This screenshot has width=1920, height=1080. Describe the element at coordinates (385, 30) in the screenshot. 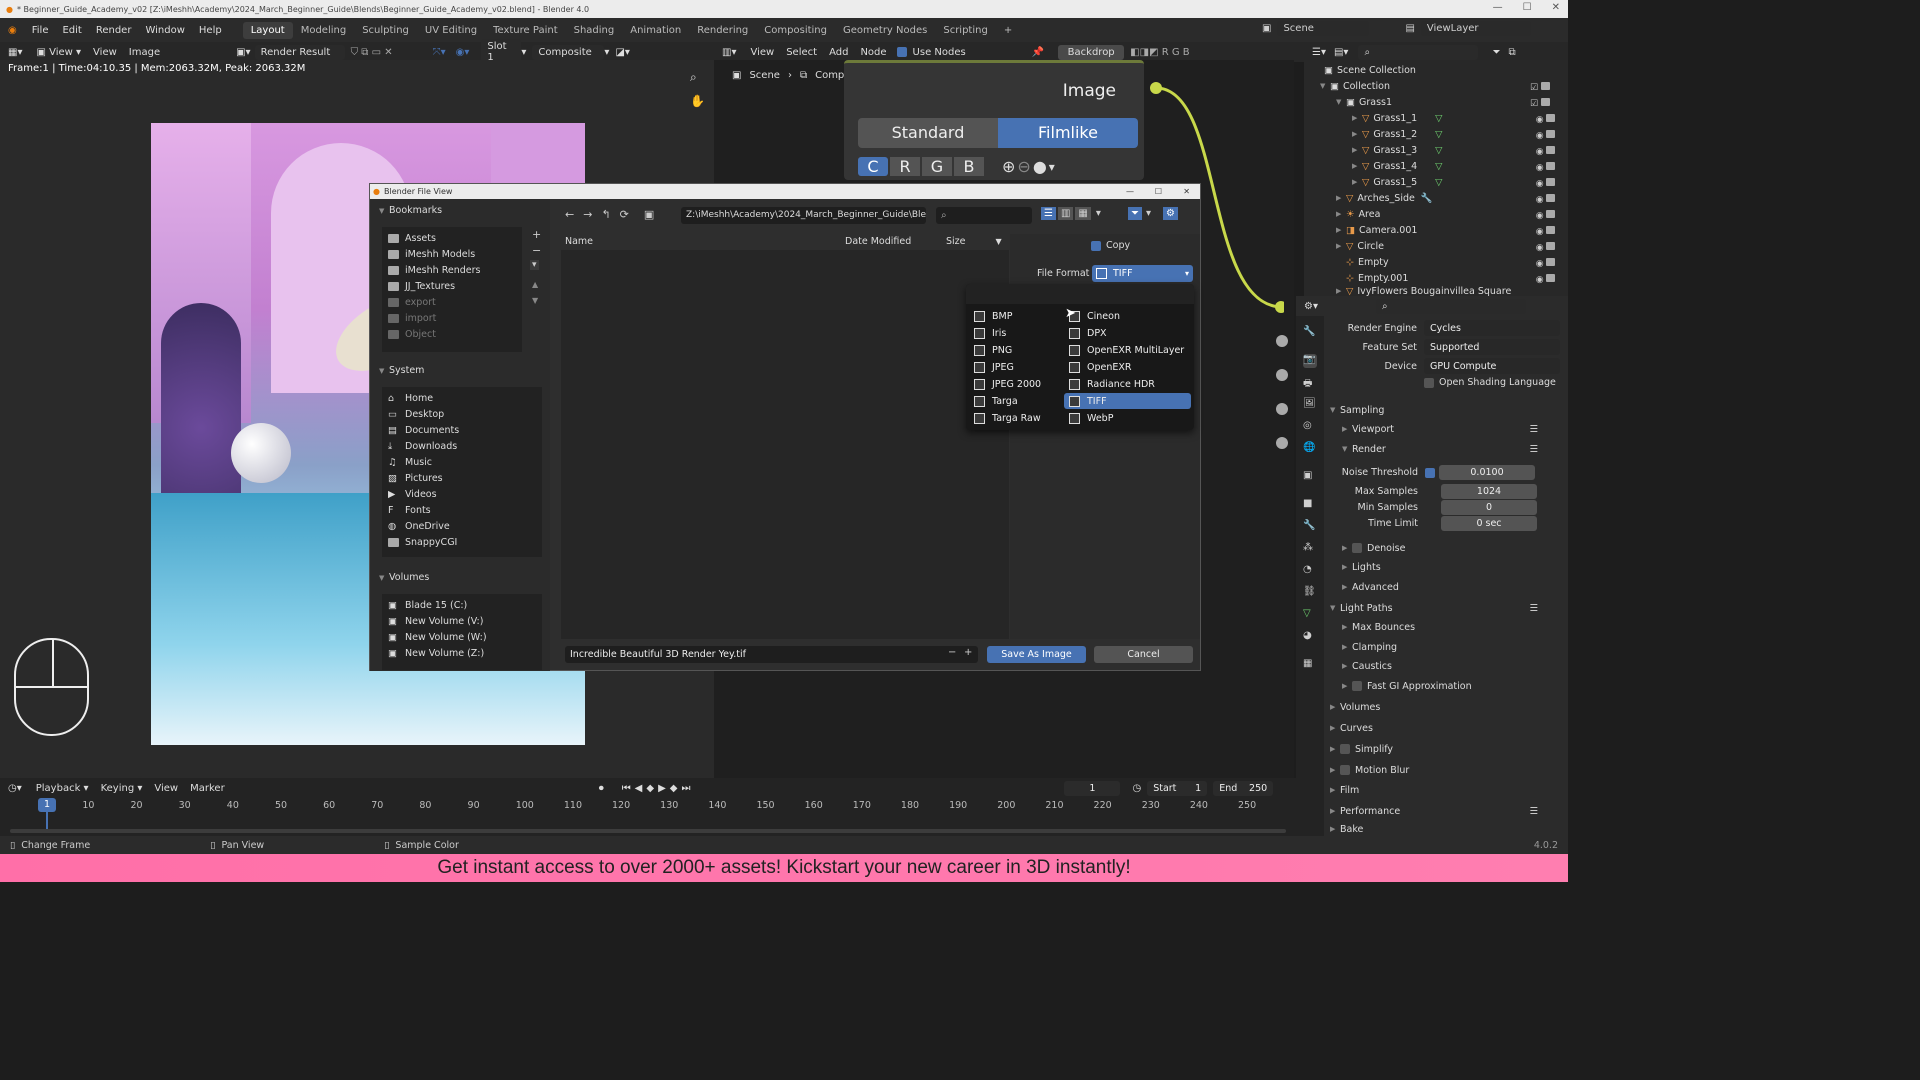

I see `tab-sculpting: Sculpting` at that location.